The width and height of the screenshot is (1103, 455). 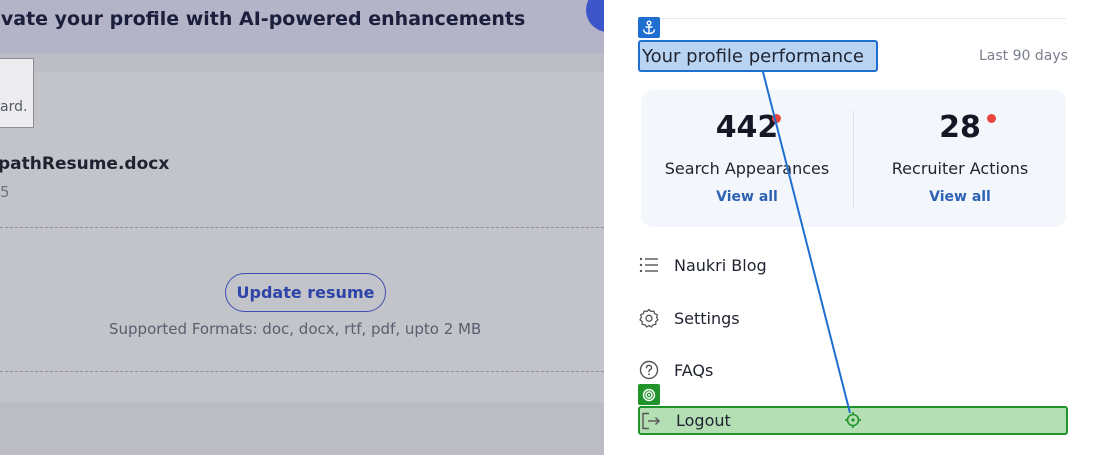 I want to click on resume-file-name: pathResume.docx, so click(x=85, y=164).